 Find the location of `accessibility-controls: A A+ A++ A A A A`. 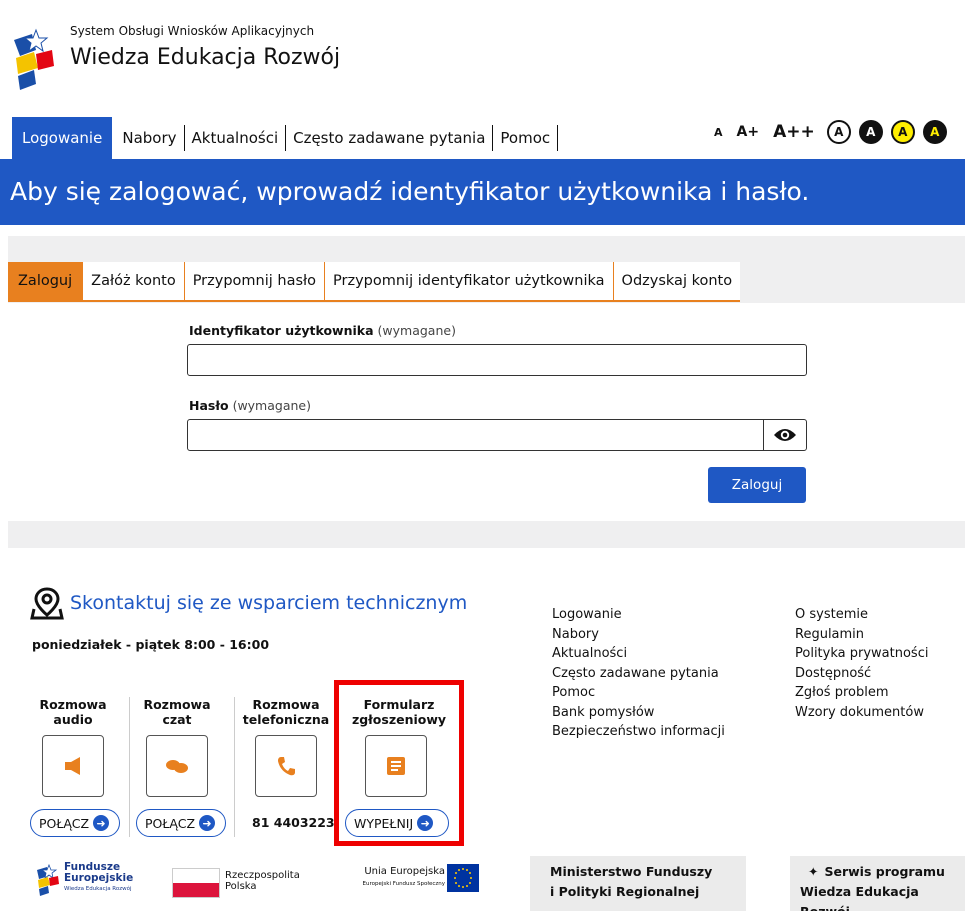

accessibility-controls: A A+ A++ A A A A is located at coordinates (834, 132).